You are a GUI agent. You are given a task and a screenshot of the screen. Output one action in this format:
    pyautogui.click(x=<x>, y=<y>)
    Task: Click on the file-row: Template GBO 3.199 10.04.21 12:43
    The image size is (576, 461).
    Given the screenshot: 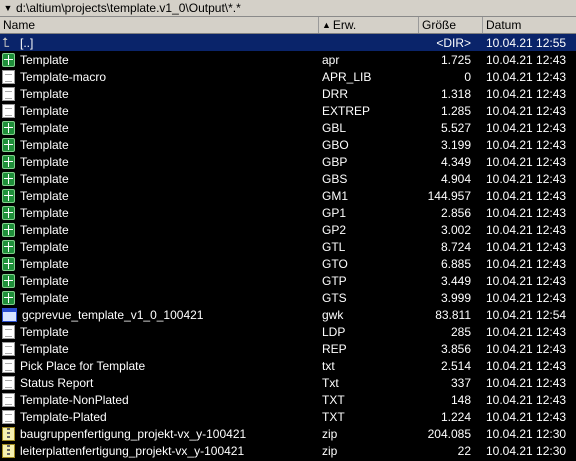 What is the action you would take?
    pyautogui.click(x=288, y=144)
    